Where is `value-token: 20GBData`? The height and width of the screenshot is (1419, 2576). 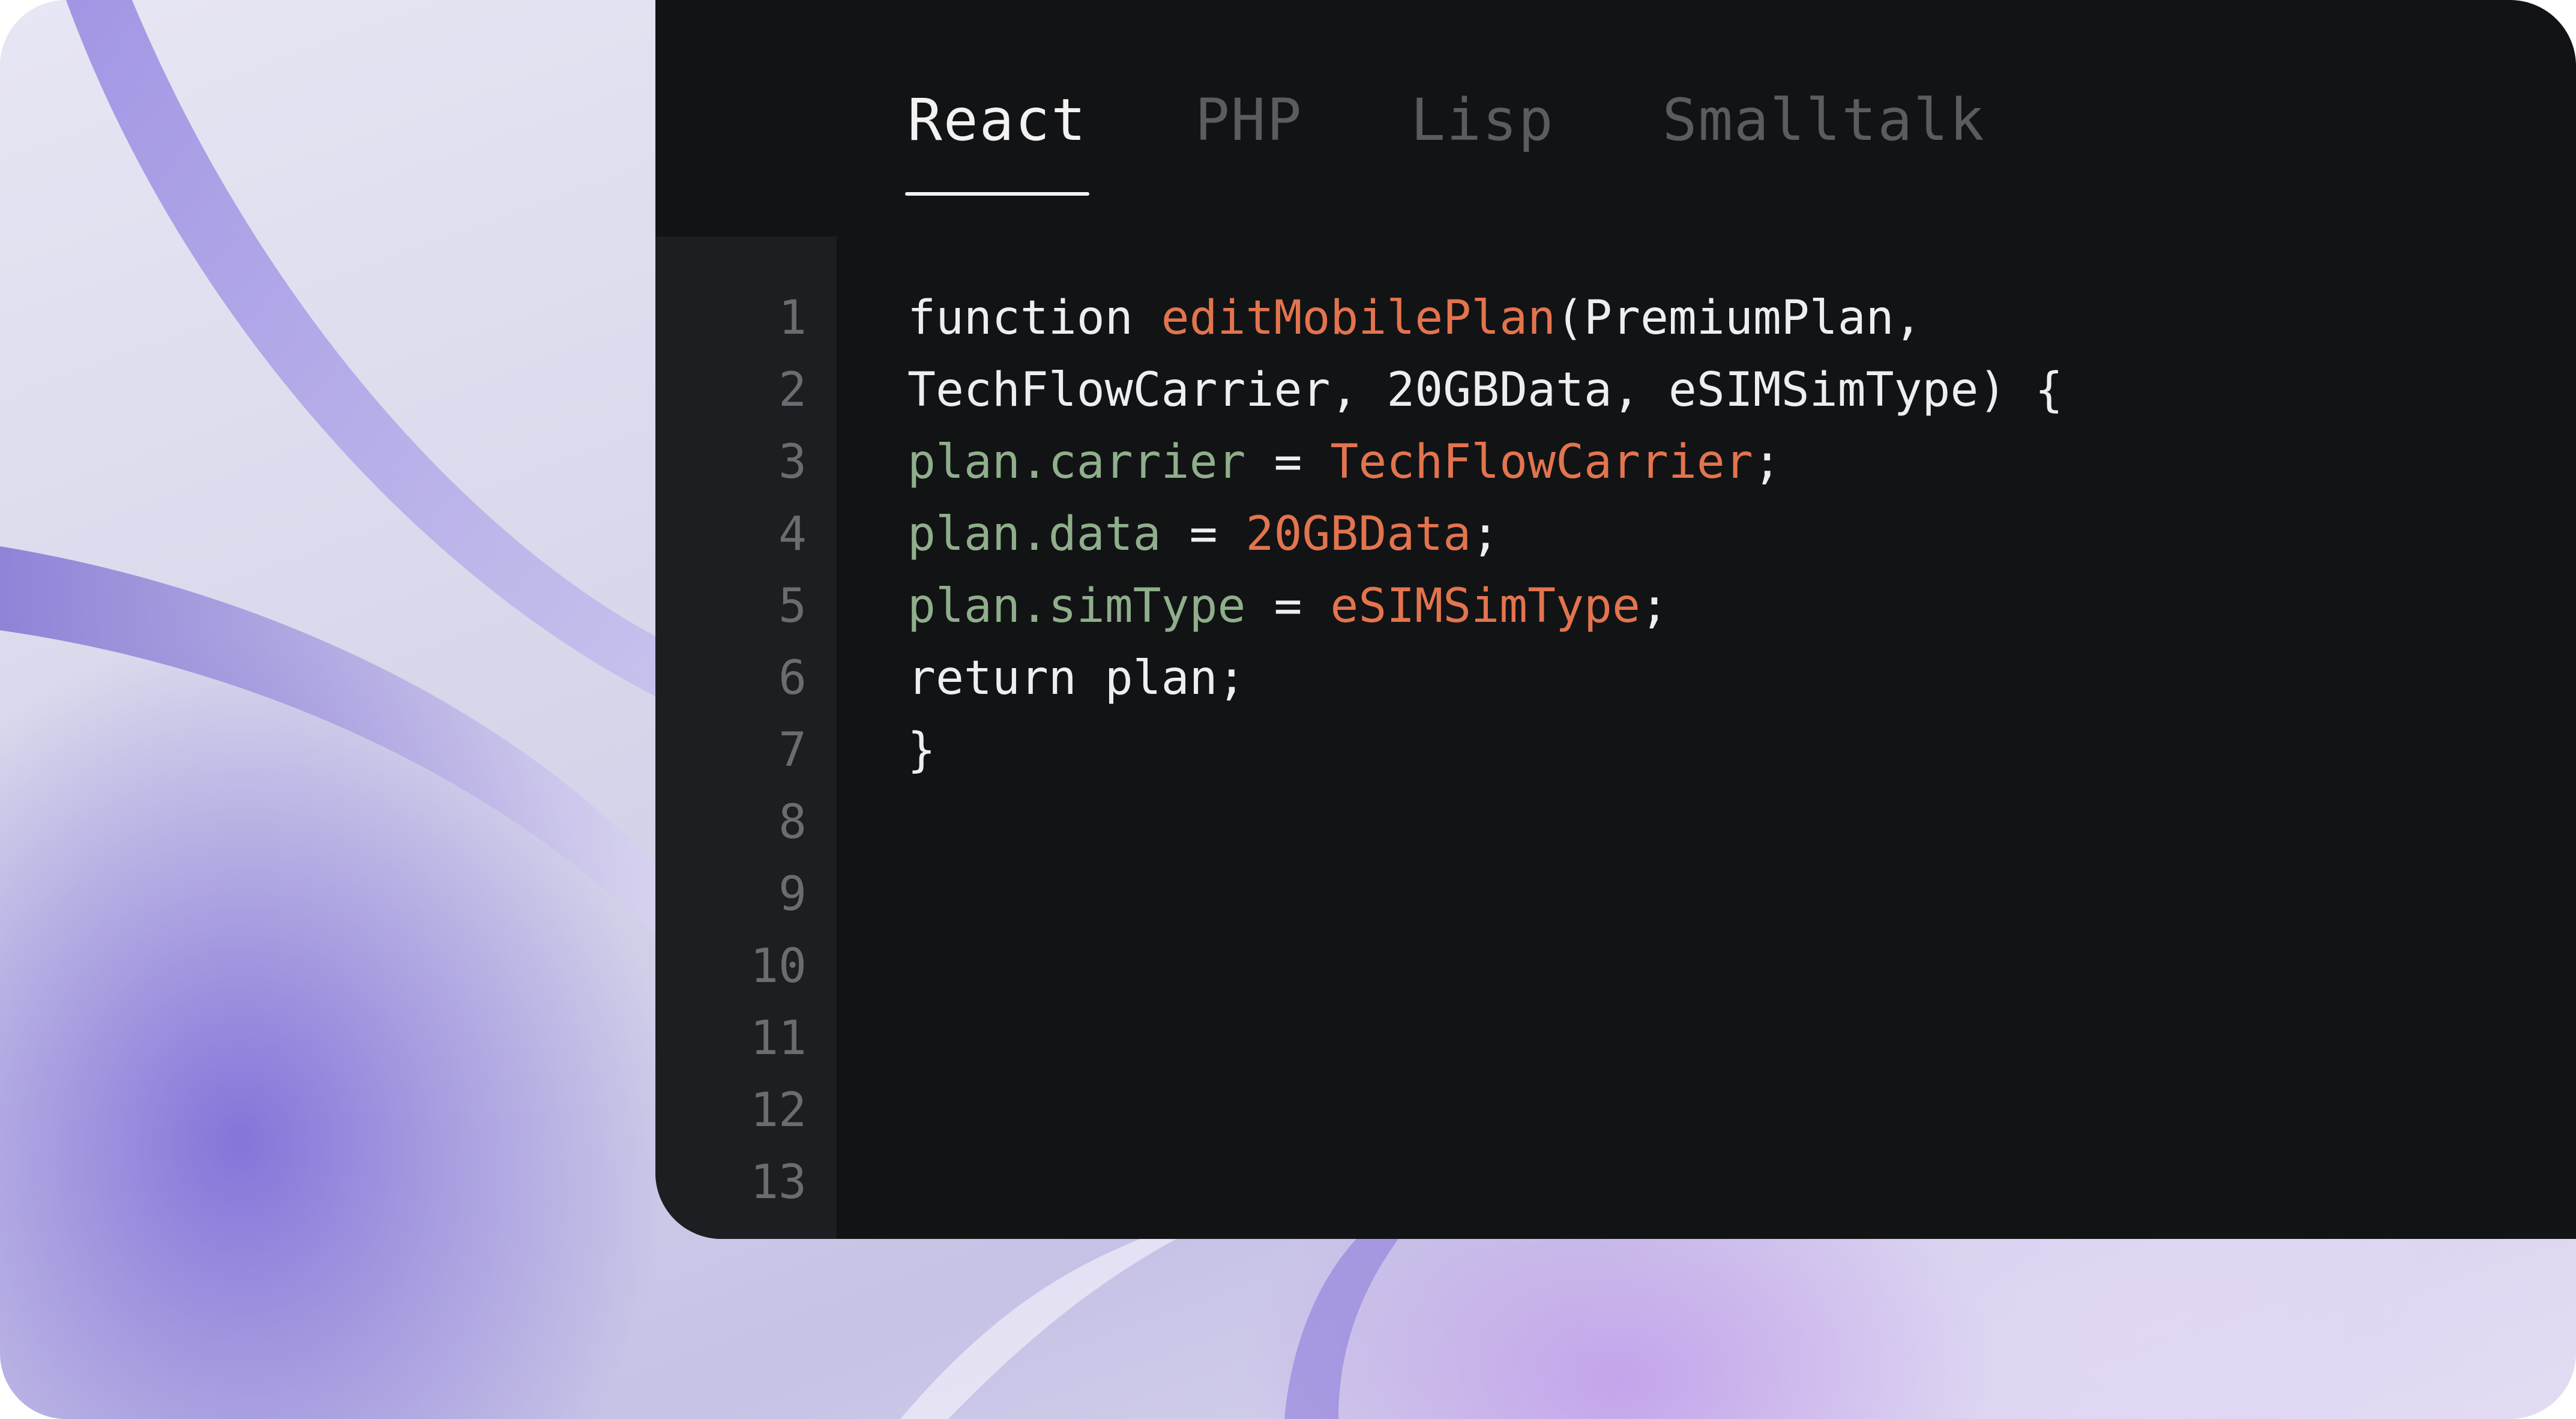 value-token: 20GBData is located at coordinates (1359, 534).